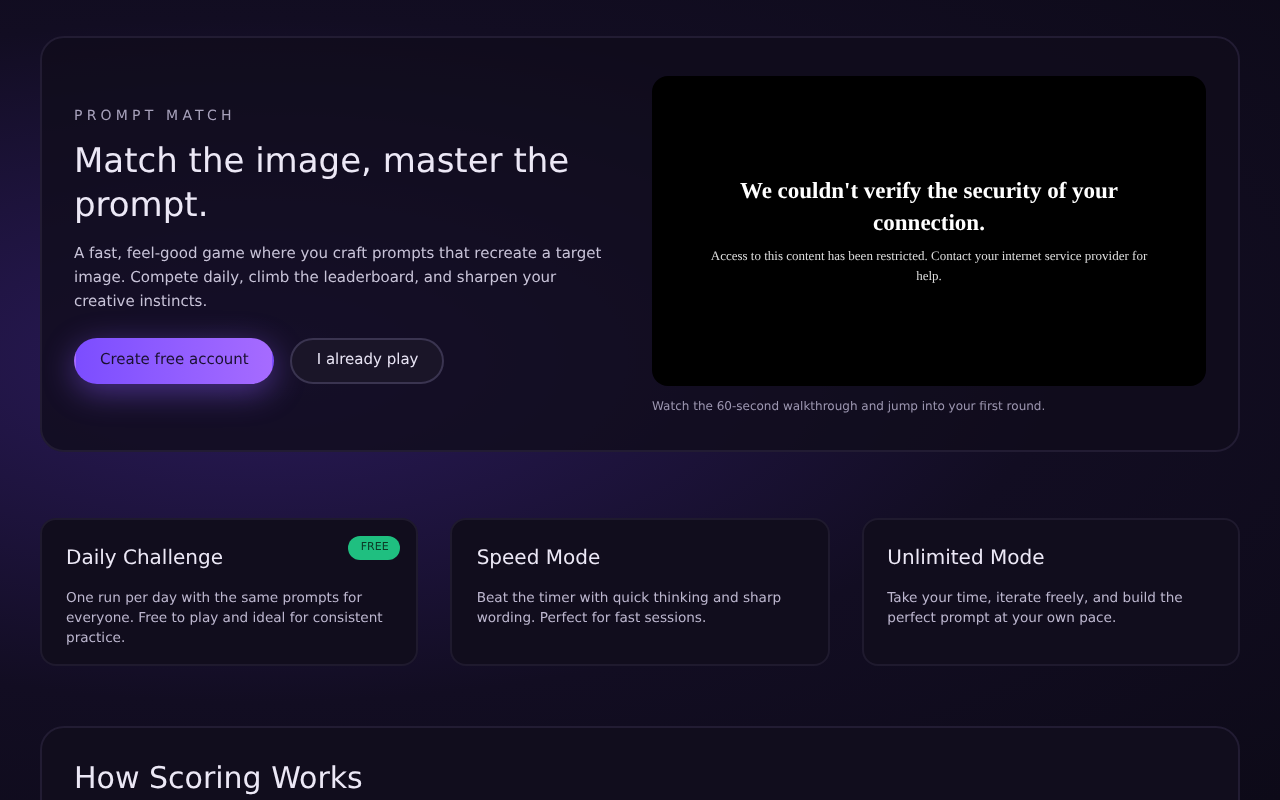 This screenshot has width=1280, height=800. Describe the element at coordinates (219, 779) in the screenshot. I see `scoring-title: How Scoring Works` at that location.